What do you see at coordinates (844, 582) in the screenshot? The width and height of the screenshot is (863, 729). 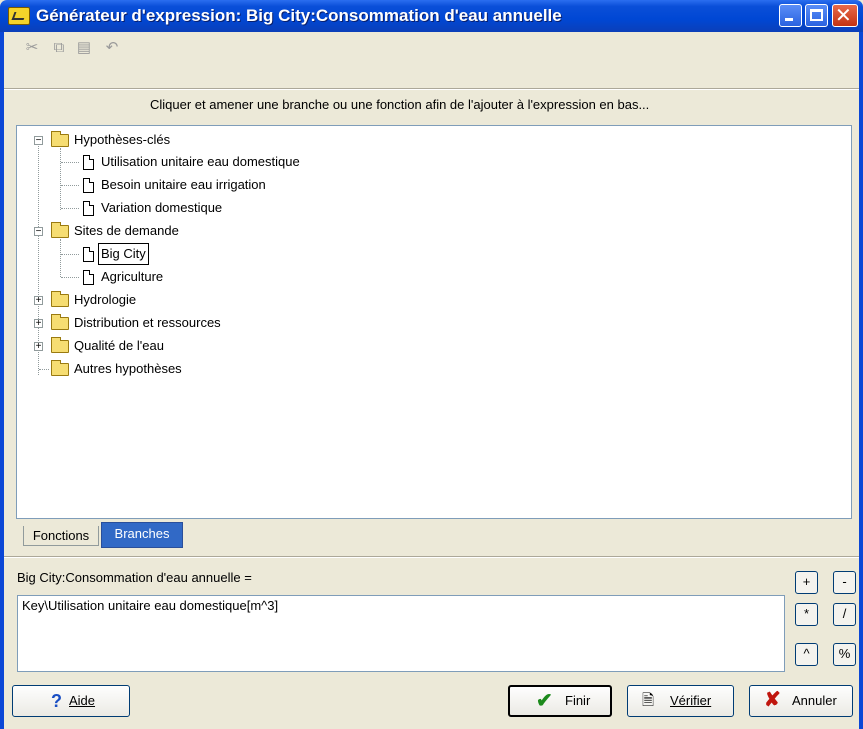 I see `minus-button: -` at bounding box center [844, 582].